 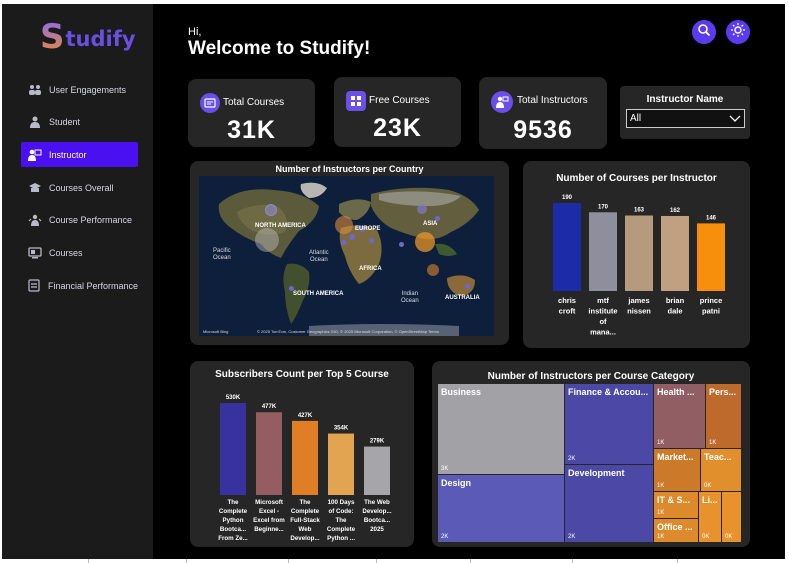 What do you see at coordinates (35, 188) in the screenshot?
I see `graduation-cap-icon` at bounding box center [35, 188].